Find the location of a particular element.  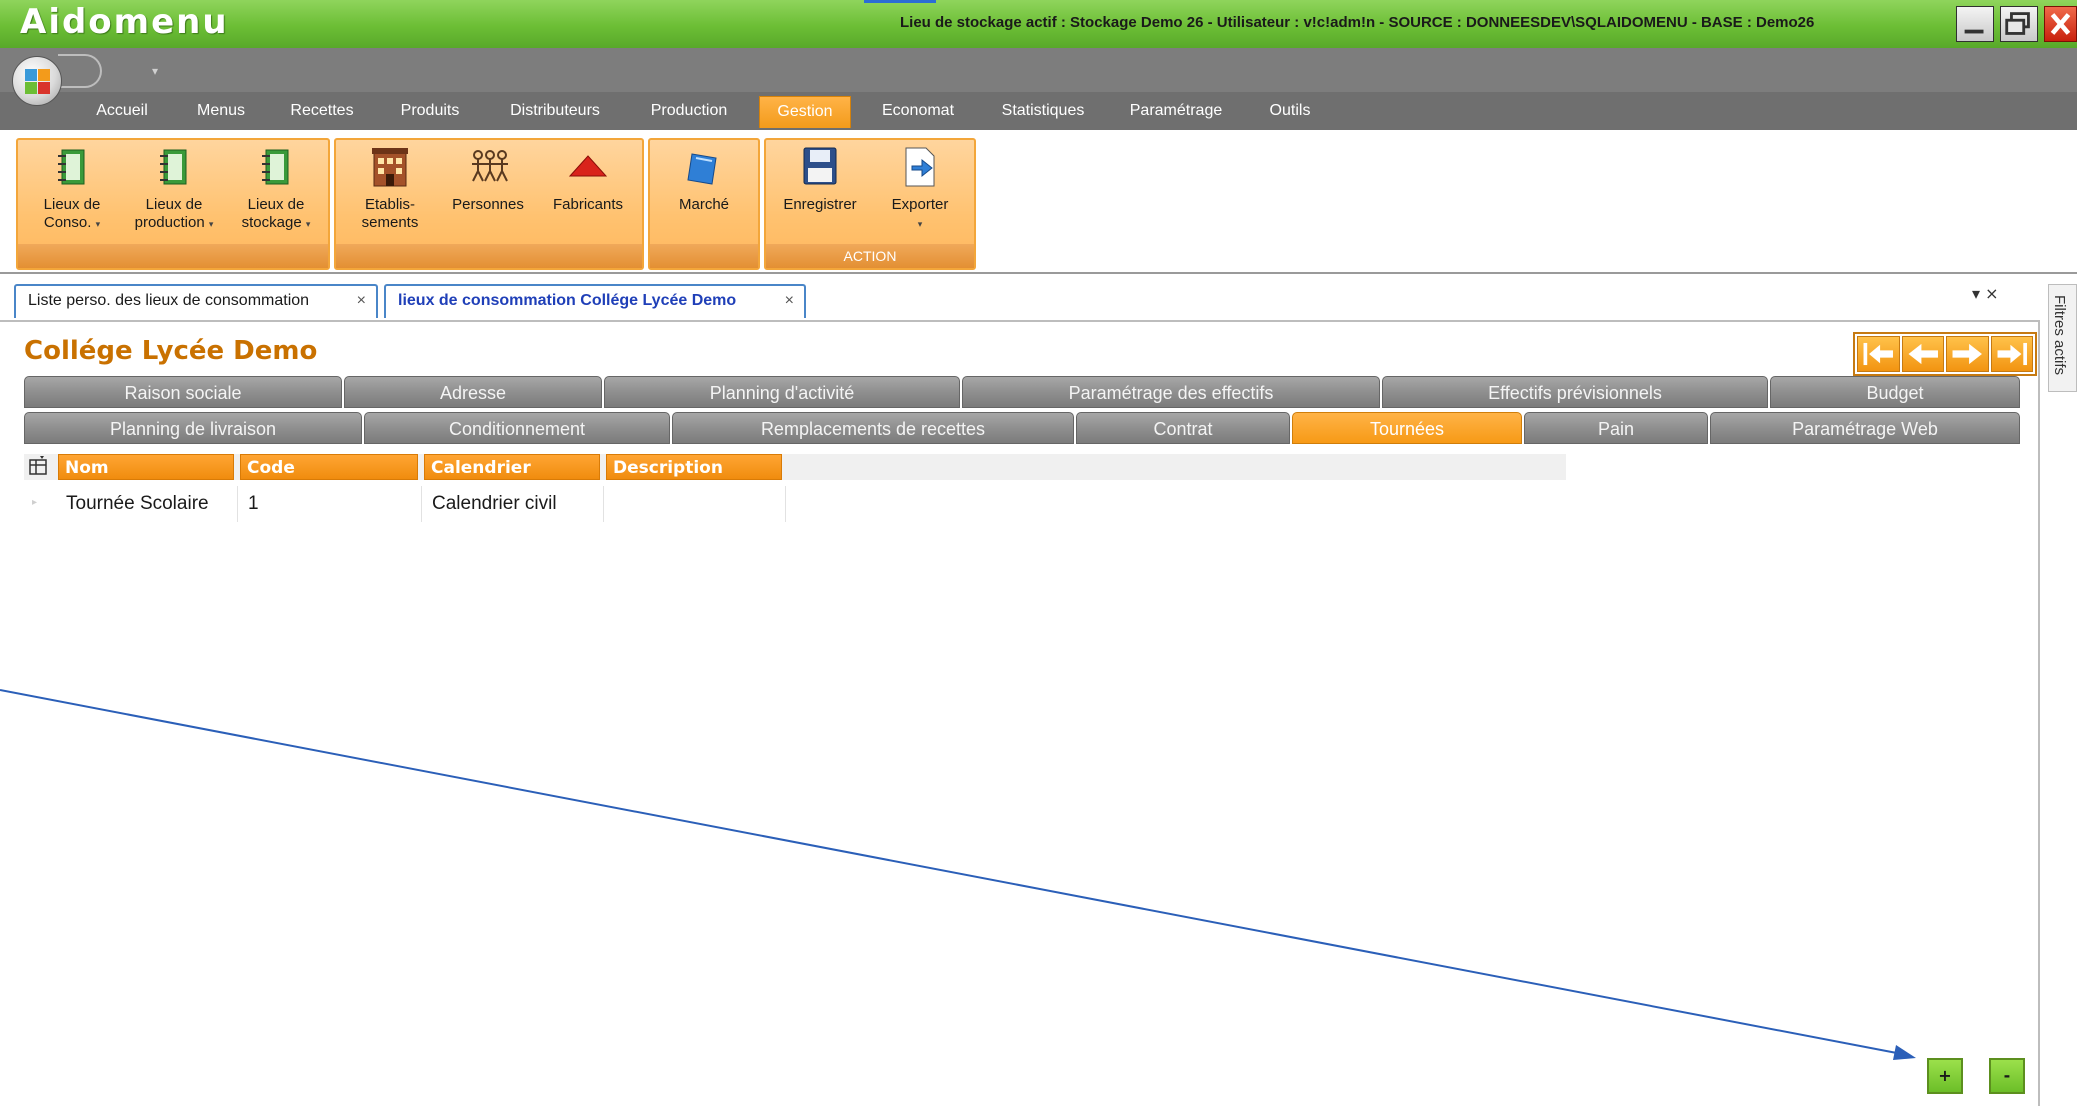

subtab-adresse: Adresse is located at coordinates (473, 392).